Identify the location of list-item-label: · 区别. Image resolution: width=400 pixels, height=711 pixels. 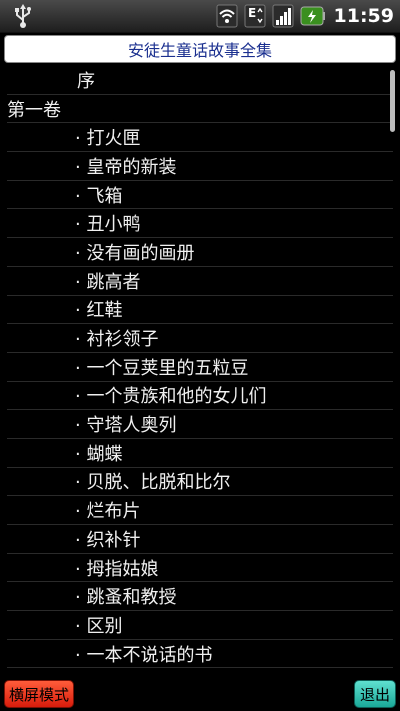
(99, 626).